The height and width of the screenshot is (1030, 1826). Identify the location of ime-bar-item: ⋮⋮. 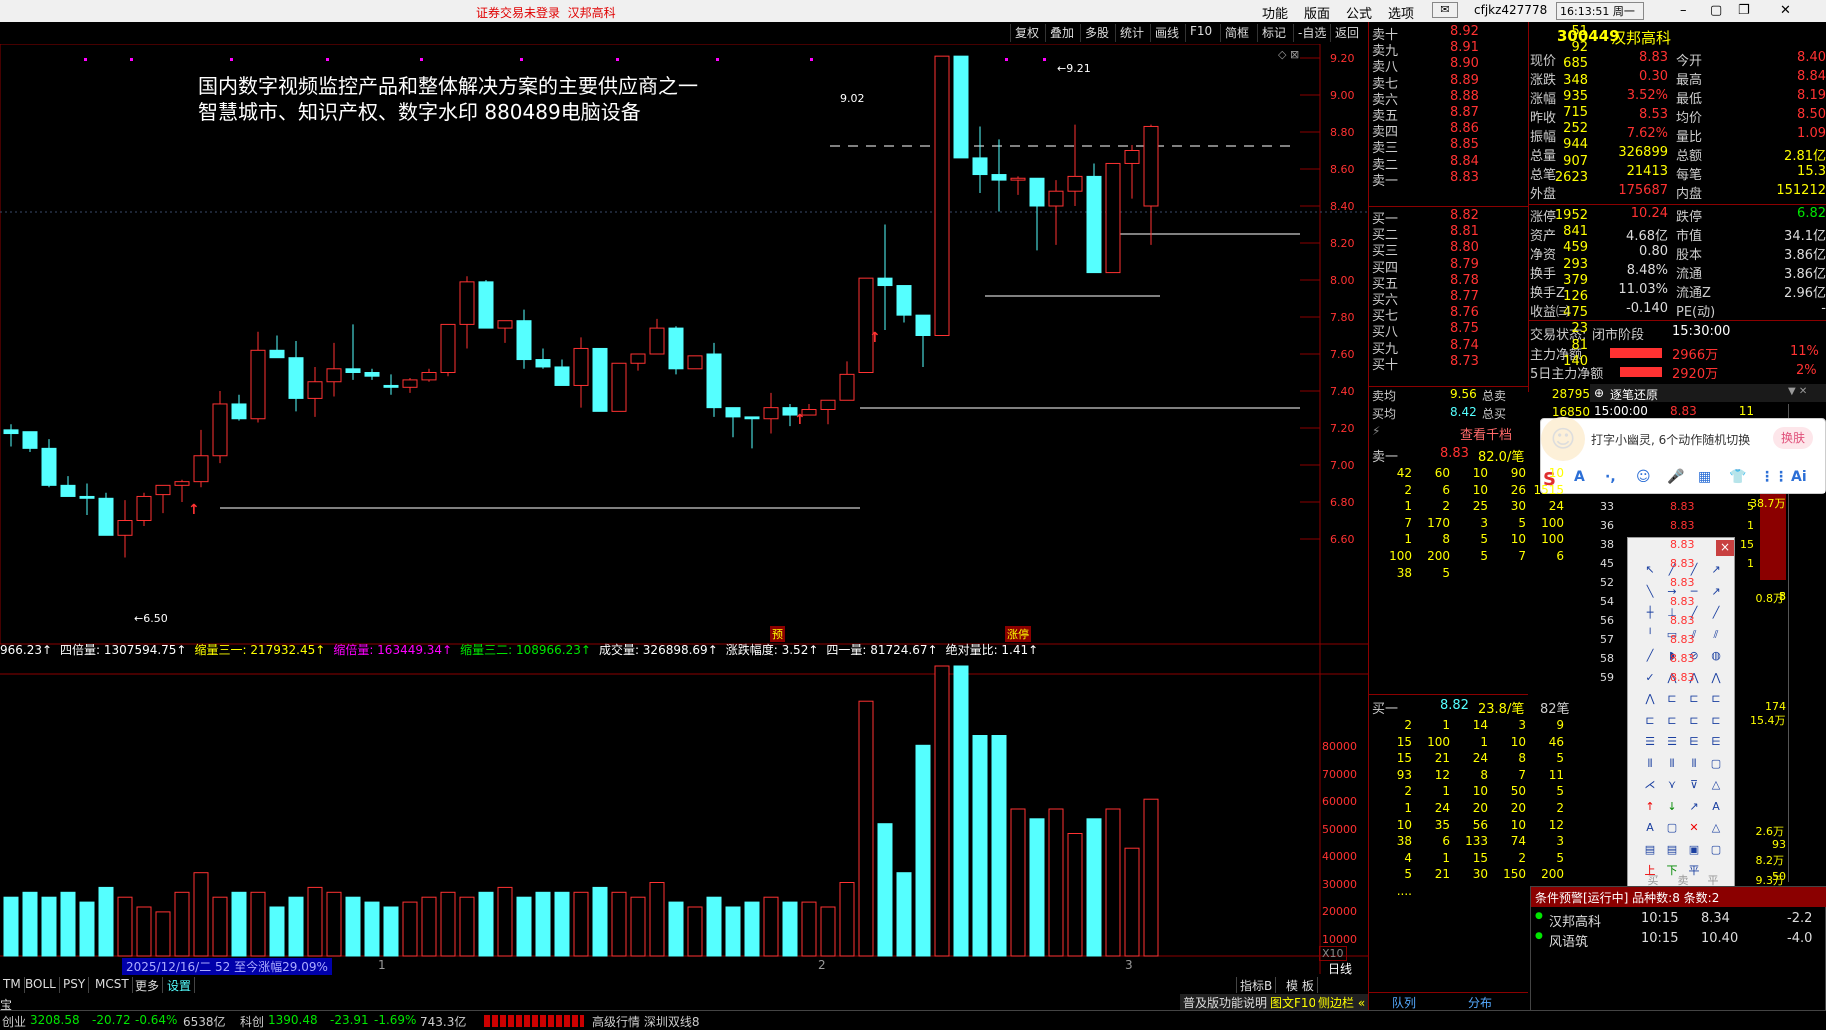
(1774, 477).